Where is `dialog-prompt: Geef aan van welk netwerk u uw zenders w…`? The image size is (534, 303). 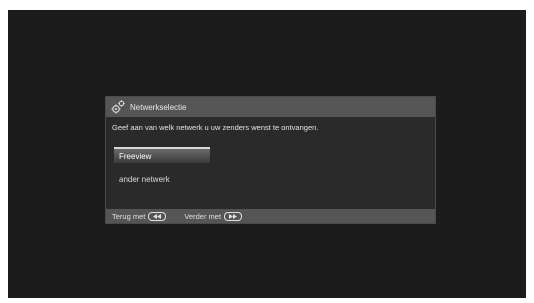
dialog-prompt: Geef aan van welk netwerk u uw zenders w… is located at coordinates (215, 127).